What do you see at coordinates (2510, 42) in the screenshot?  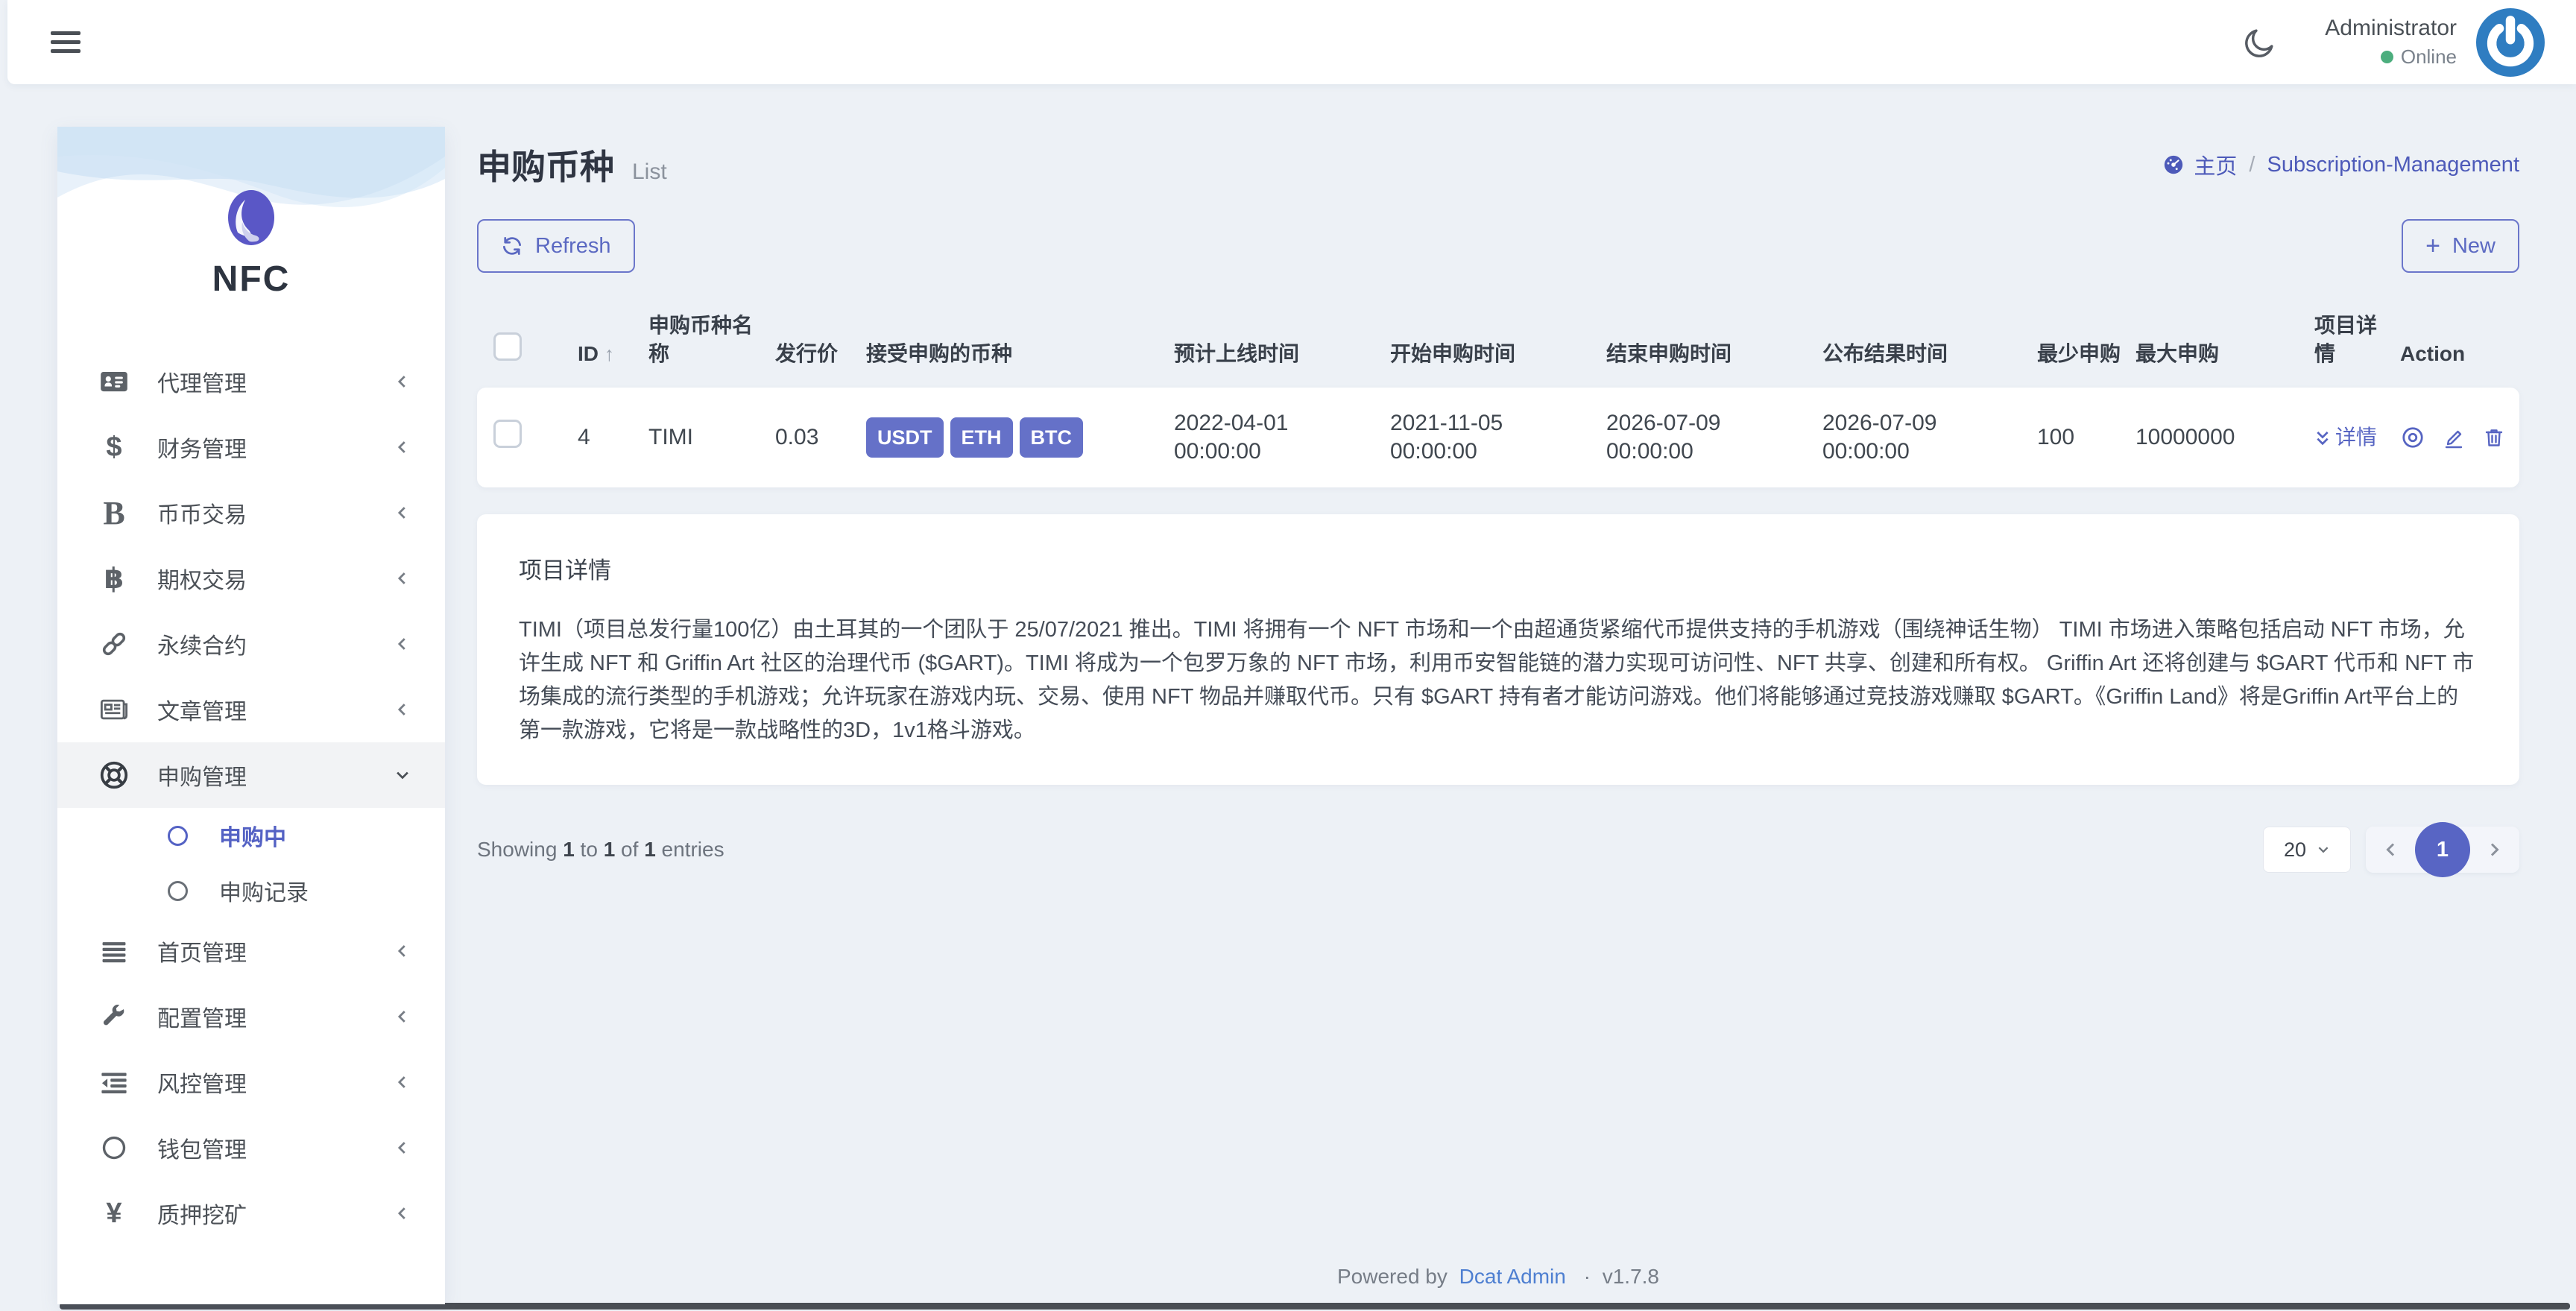 I see `avatar` at bounding box center [2510, 42].